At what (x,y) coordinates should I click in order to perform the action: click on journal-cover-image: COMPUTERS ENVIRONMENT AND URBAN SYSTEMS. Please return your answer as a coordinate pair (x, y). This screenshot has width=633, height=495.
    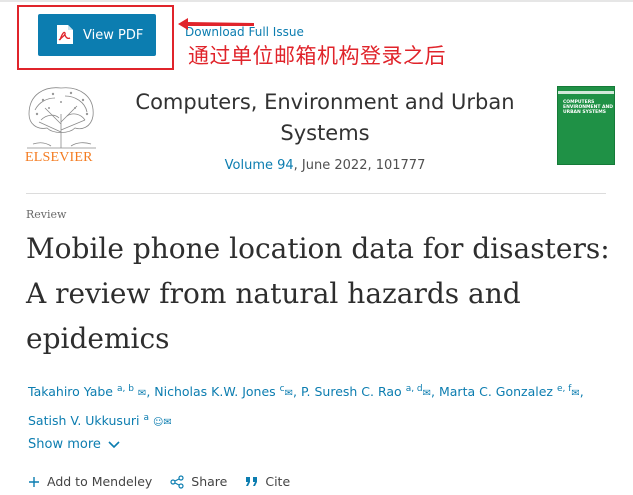
    Looking at the image, I should click on (586, 125).